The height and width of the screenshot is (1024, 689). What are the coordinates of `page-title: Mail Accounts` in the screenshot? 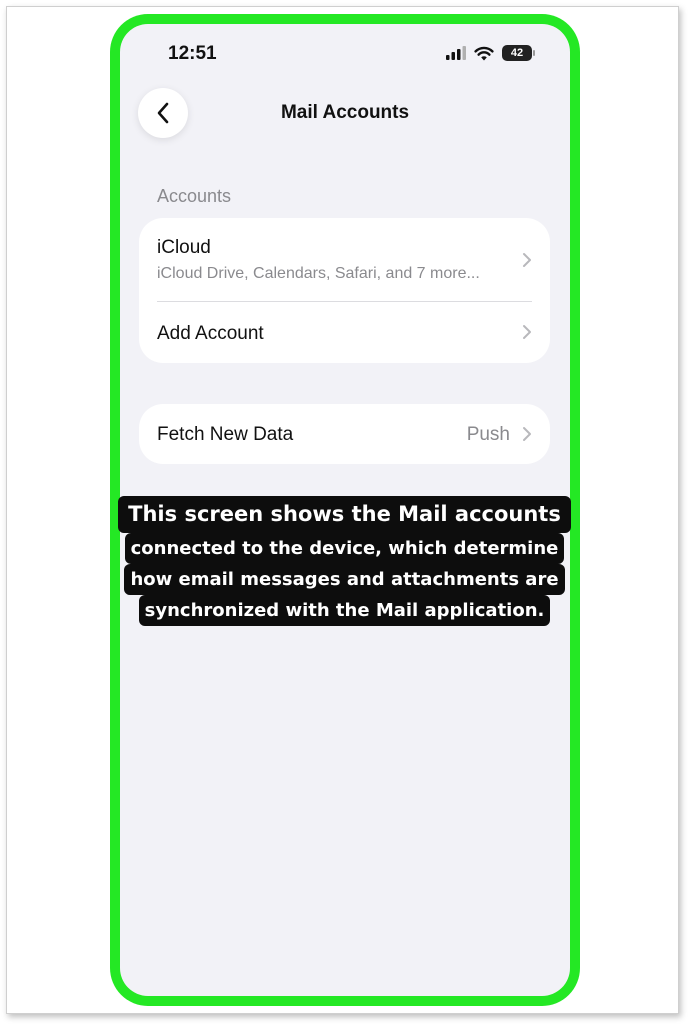 It's located at (345, 112).